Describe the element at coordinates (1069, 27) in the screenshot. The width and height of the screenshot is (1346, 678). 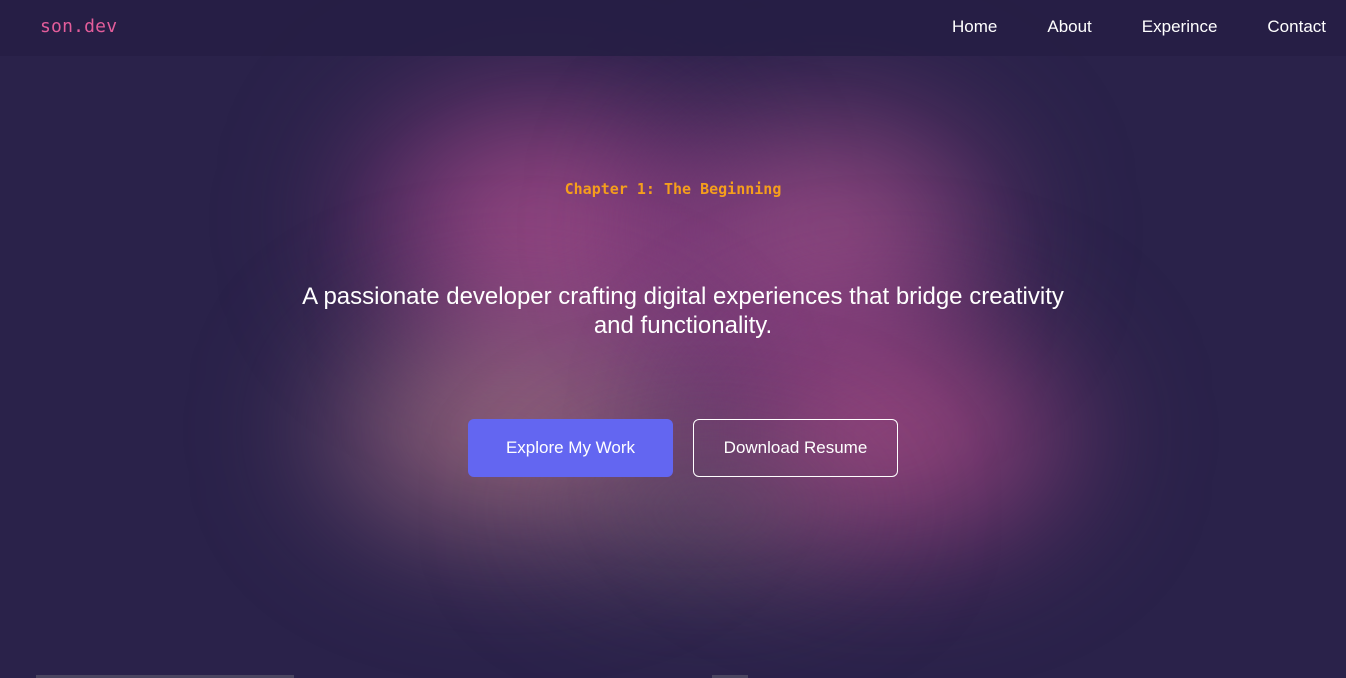
I see `nav-link-about: About` at that location.